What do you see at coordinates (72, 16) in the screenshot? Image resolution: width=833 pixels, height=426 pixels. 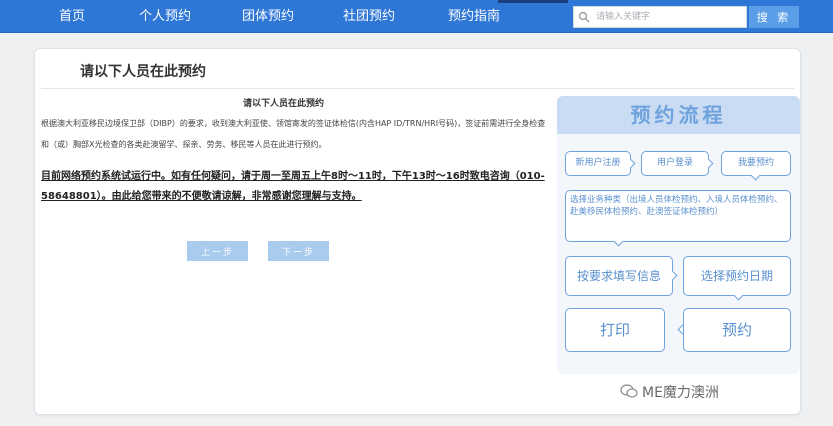 I see `nav-item-home: 首页` at bounding box center [72, 16].